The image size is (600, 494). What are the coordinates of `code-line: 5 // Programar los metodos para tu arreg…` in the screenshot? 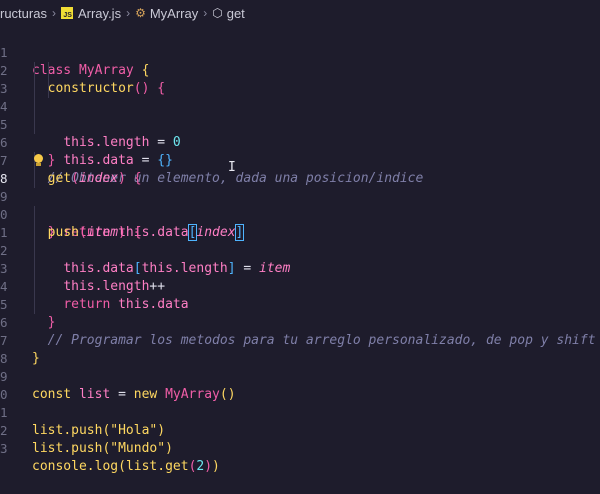 It's located at (300, 313).